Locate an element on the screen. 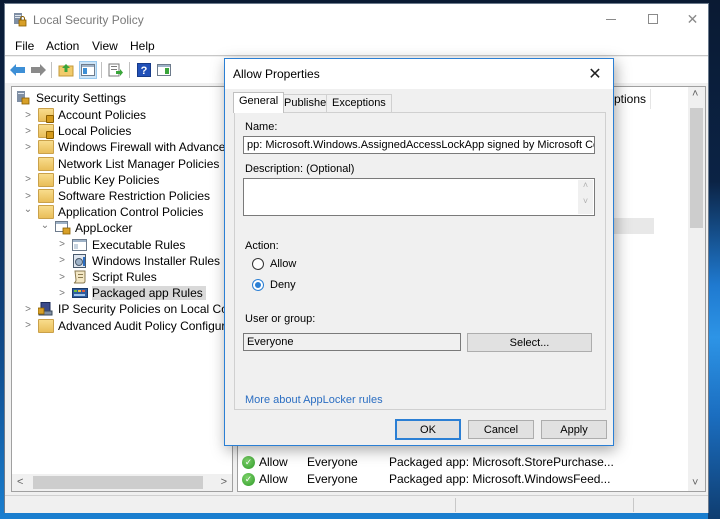 This screenshot has height=519, width=720. tree-item-executable-rules: > Executable Rules is located at coordinates (120, 245).